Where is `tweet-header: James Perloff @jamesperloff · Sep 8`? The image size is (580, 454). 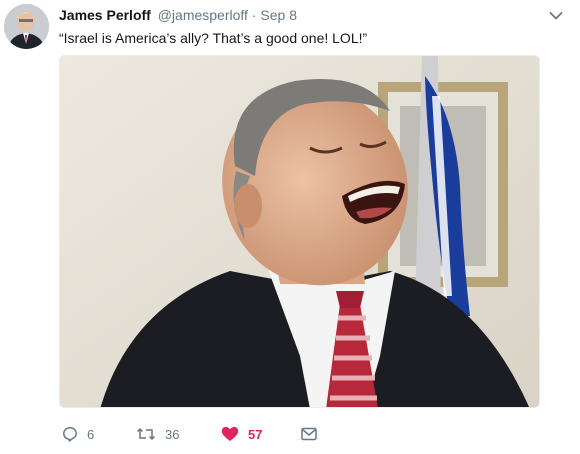 tweet-header: James Perloff @jamesperloff · Sep 8 is located at coordinates (178, 15).